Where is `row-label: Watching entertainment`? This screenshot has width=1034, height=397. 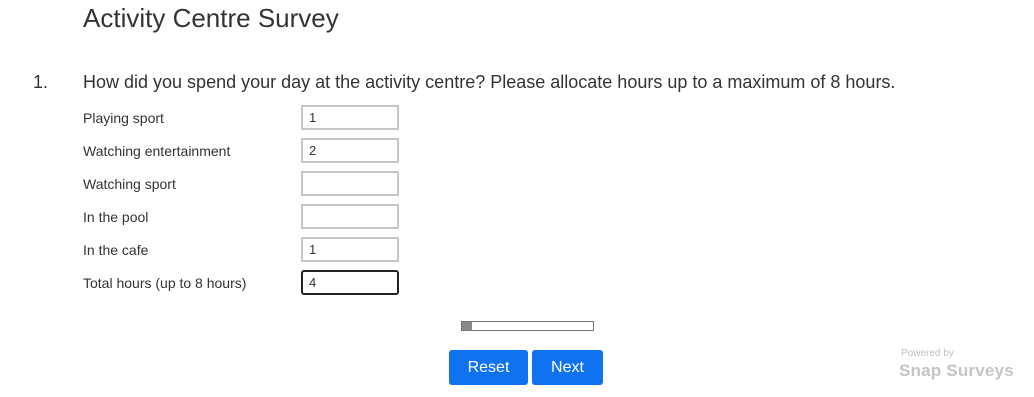
row-label: Watching entertainment is located at coordinates (157, 151).